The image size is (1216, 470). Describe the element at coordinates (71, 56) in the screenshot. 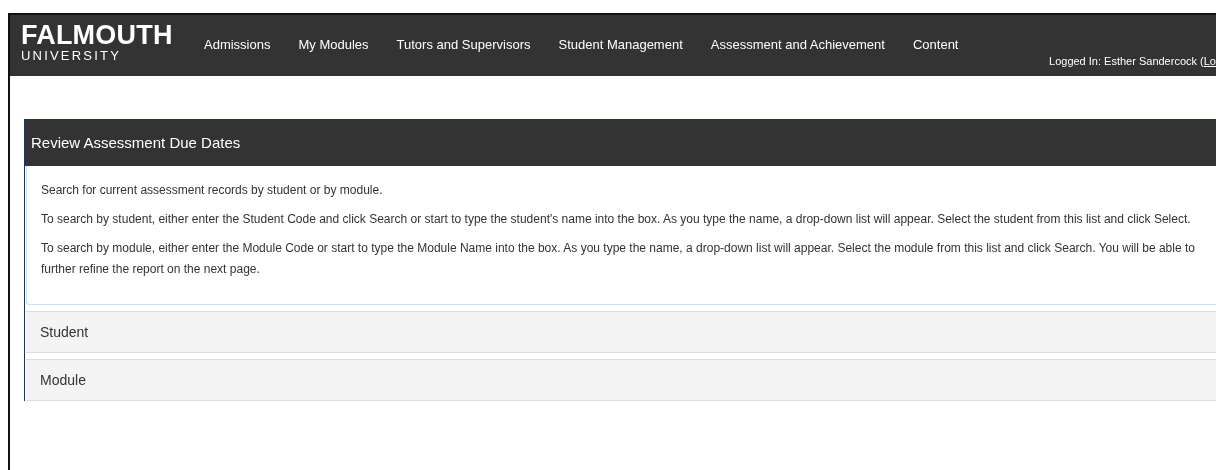

I see `logo-subtitle: UNIVERSITY` at that location.